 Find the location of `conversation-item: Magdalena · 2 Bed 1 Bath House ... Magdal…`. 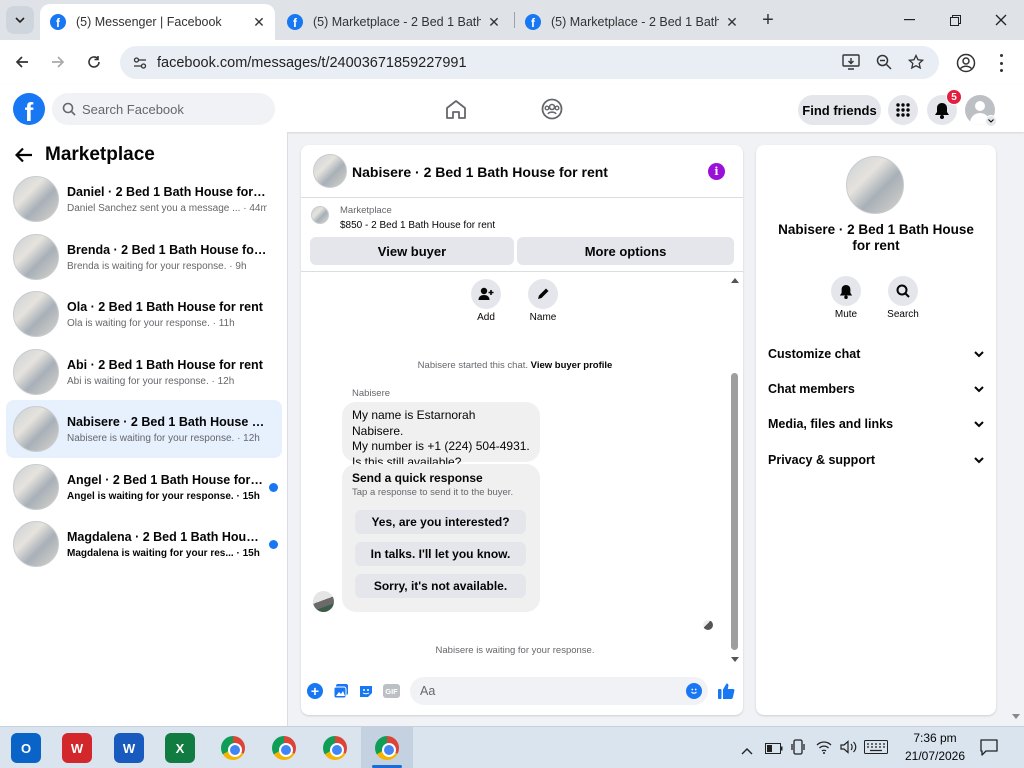

conversation-item: Magdalena · 2 Bed 1 Bath House ... Magdal… is located at coordinates (144, 544).